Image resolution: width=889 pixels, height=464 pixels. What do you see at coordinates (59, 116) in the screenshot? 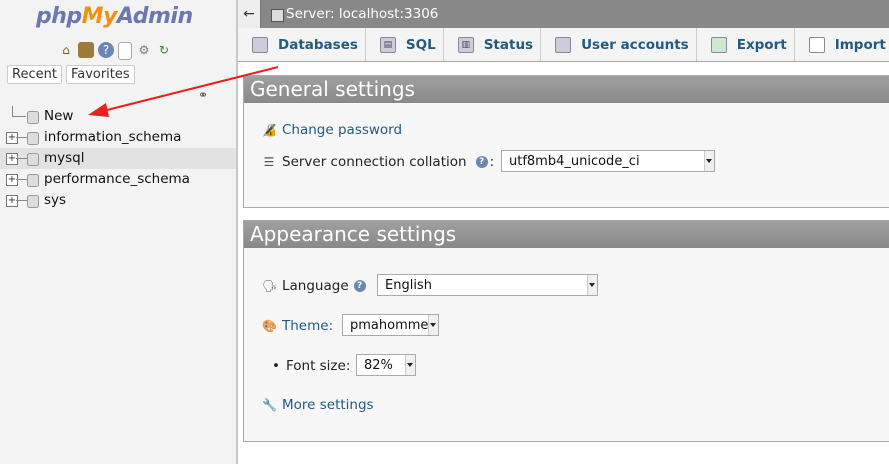
I see `tree-item-label: New` at bounding box center [59, 116].